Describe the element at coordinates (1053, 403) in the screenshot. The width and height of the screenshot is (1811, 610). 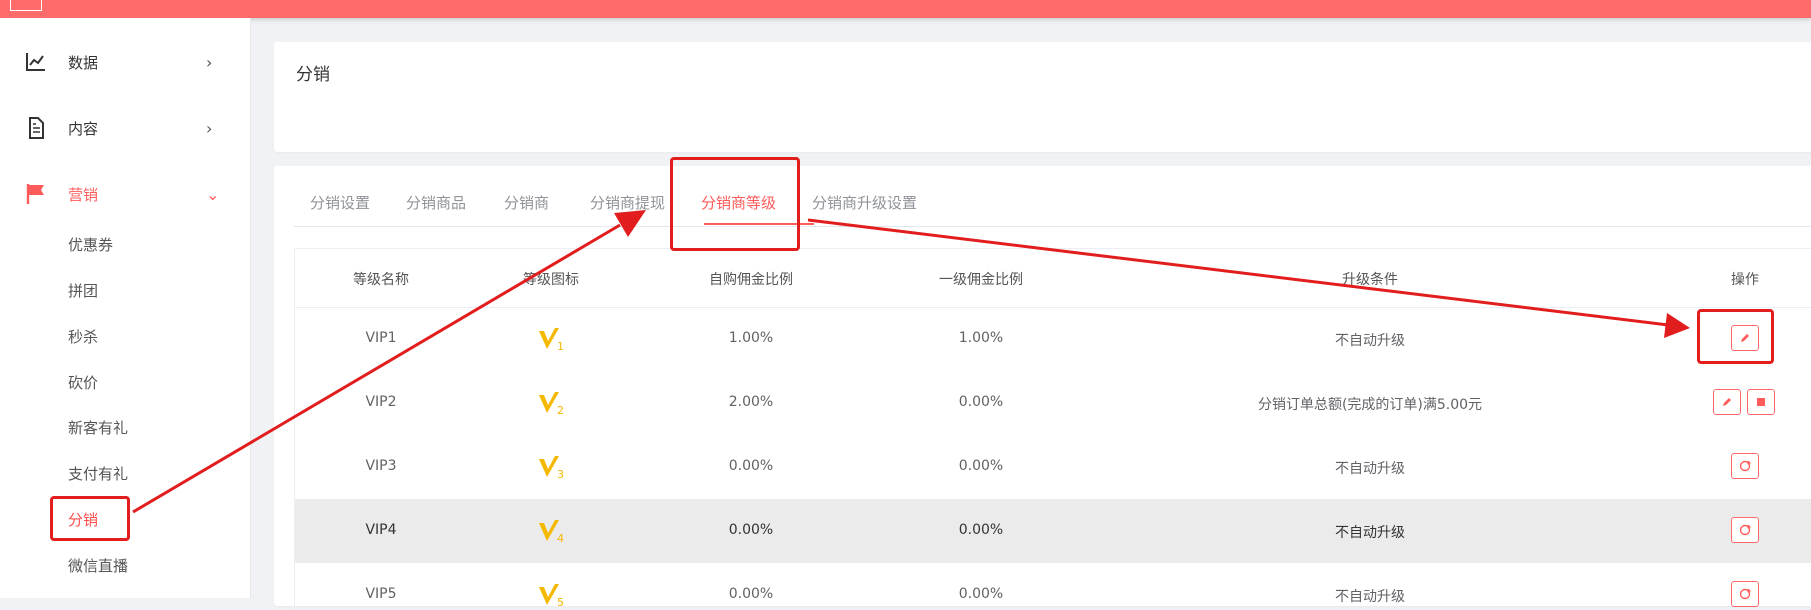
I see `table-row: VIP2 2 2.00% 0.00% 分销订单总额(完成的订单)满5.00元` at that location.